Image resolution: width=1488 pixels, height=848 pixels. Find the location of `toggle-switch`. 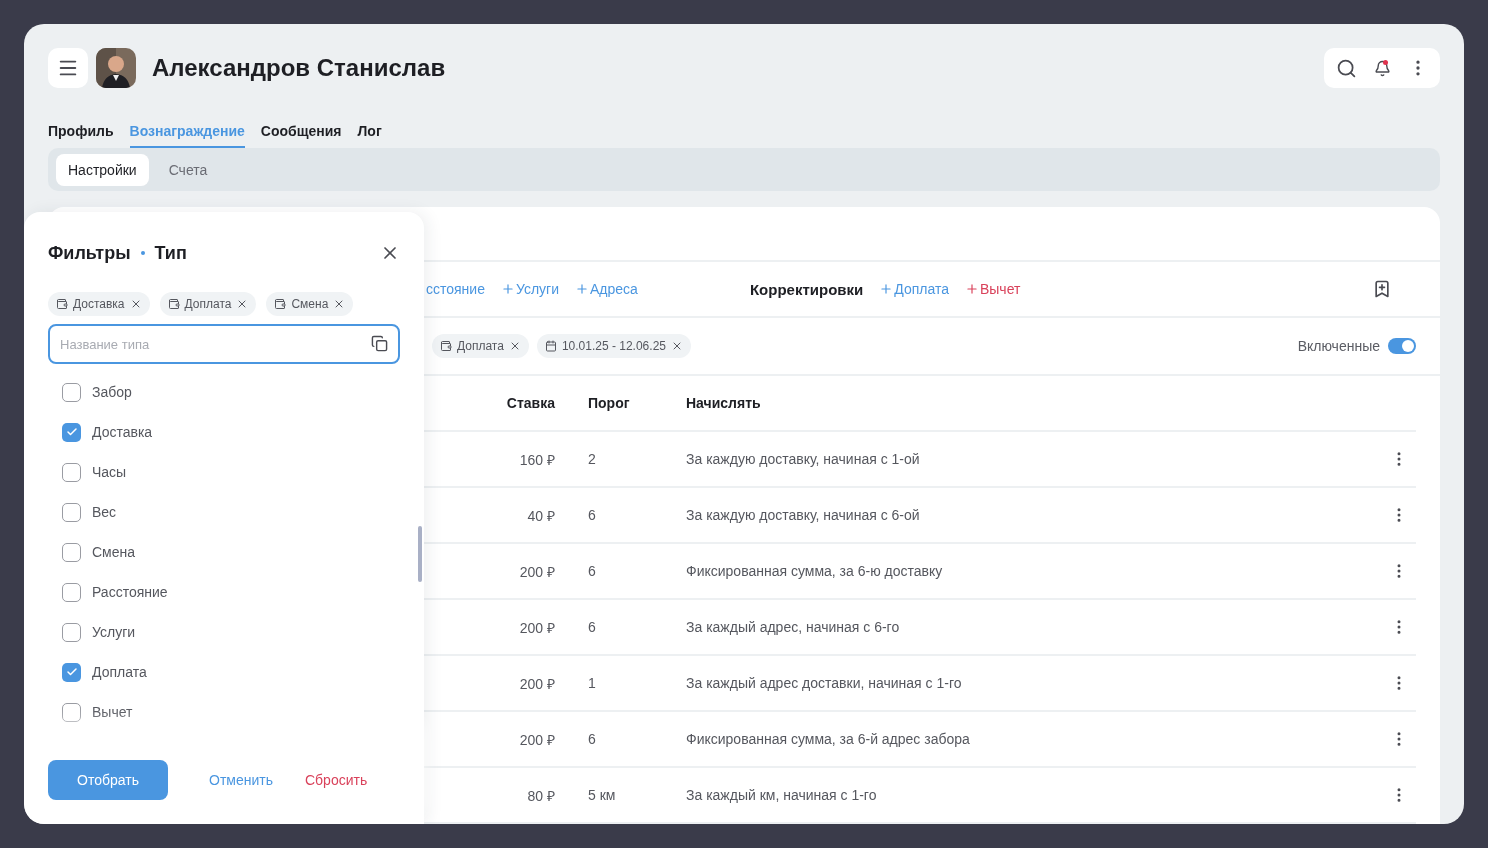

toggle-switch is located at coordinates (1402, 346).